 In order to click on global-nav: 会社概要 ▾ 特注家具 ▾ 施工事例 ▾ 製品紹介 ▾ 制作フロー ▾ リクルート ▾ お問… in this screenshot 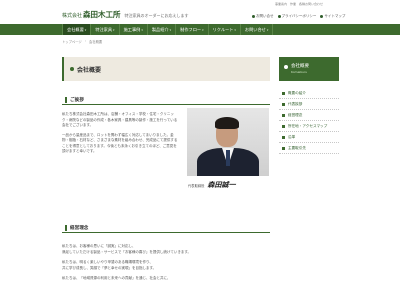, I will do `click(200, 29)`.